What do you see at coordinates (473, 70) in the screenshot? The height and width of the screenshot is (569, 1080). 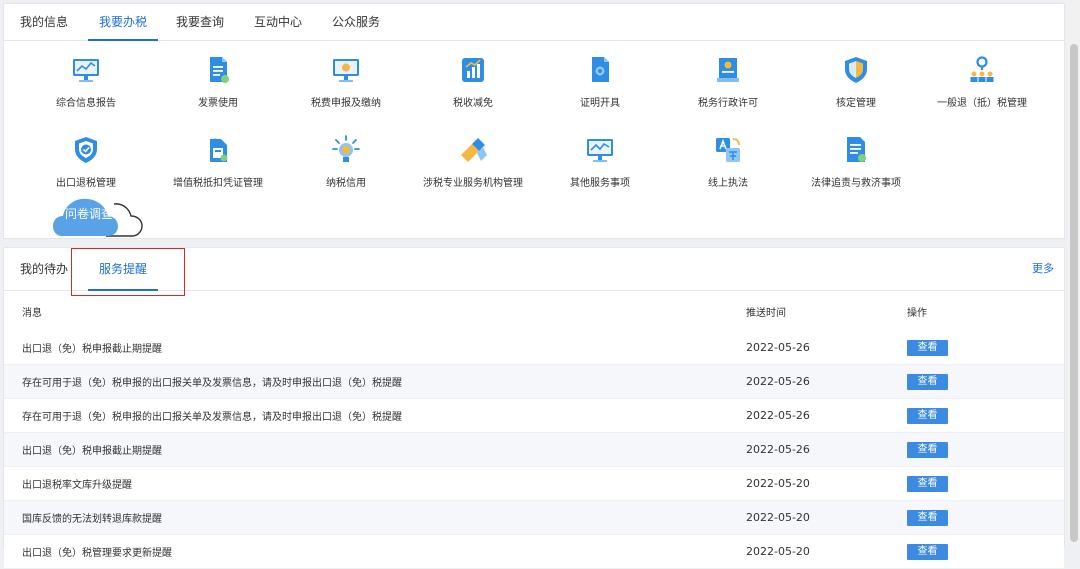 I see `tax-reduction-chart-icon` at bounding box center [473, 70].